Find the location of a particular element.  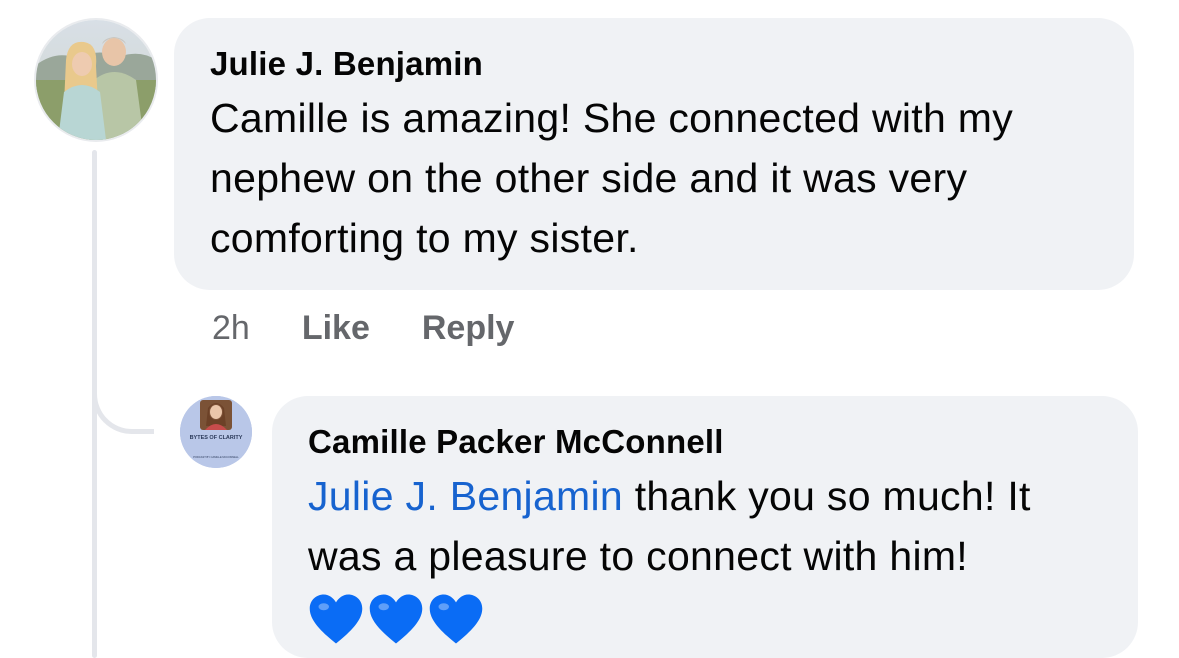

avatar is located at coordinates (96, 80).